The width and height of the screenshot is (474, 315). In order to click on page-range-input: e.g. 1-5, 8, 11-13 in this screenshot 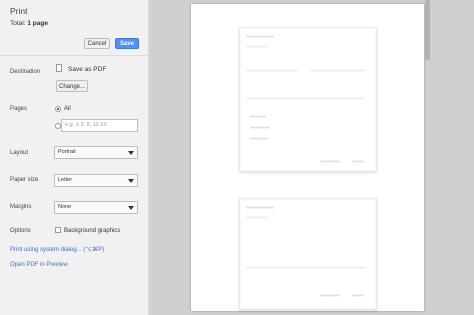, I will do `click(99, 125)`.